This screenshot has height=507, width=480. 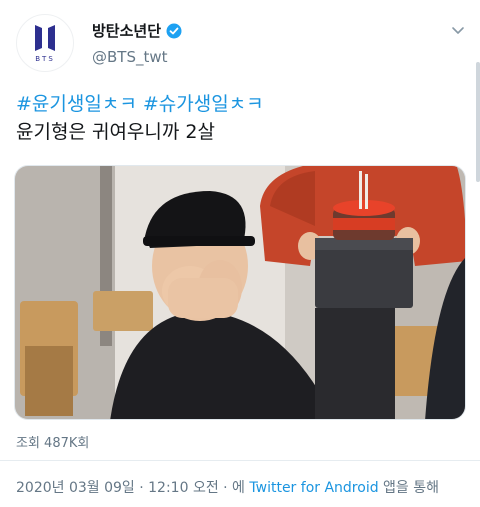 I want to click on source-link: Twitter for Android, so click(x=313, y=488).